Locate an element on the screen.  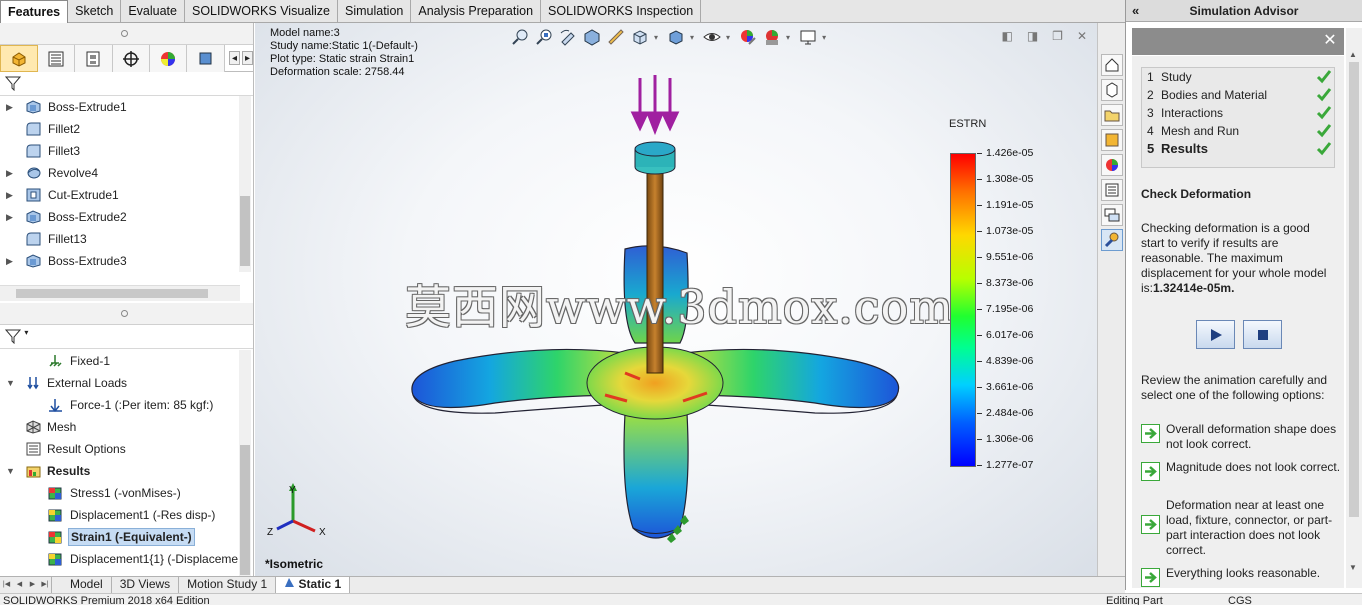
step-study: 1 Study is located at coordinates (1238, 77).